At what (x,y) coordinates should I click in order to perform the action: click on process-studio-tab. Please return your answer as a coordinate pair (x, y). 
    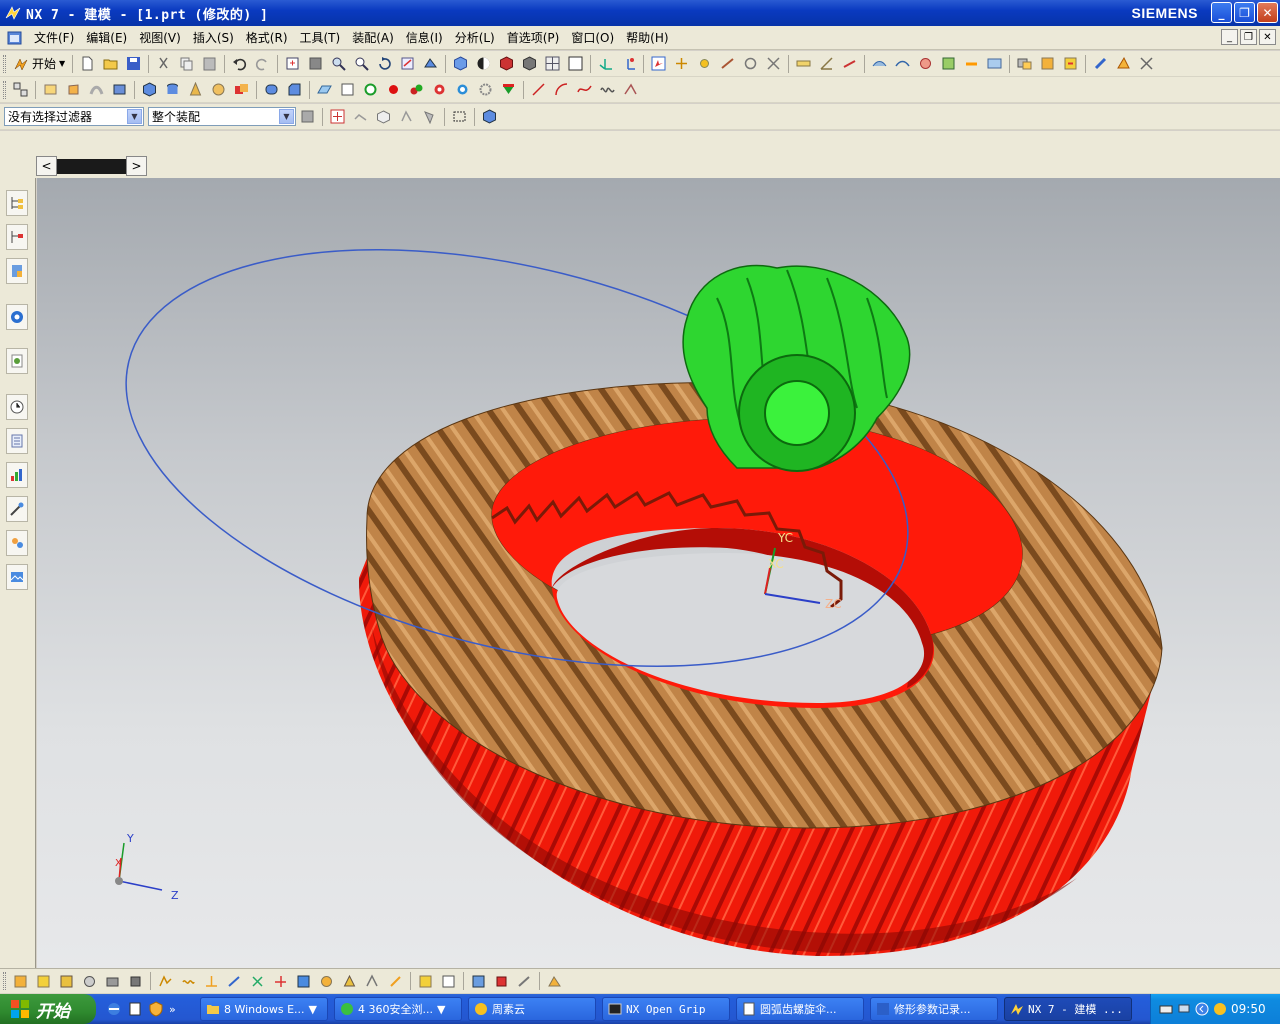
    Looking at the image, I should click on (17, 475).